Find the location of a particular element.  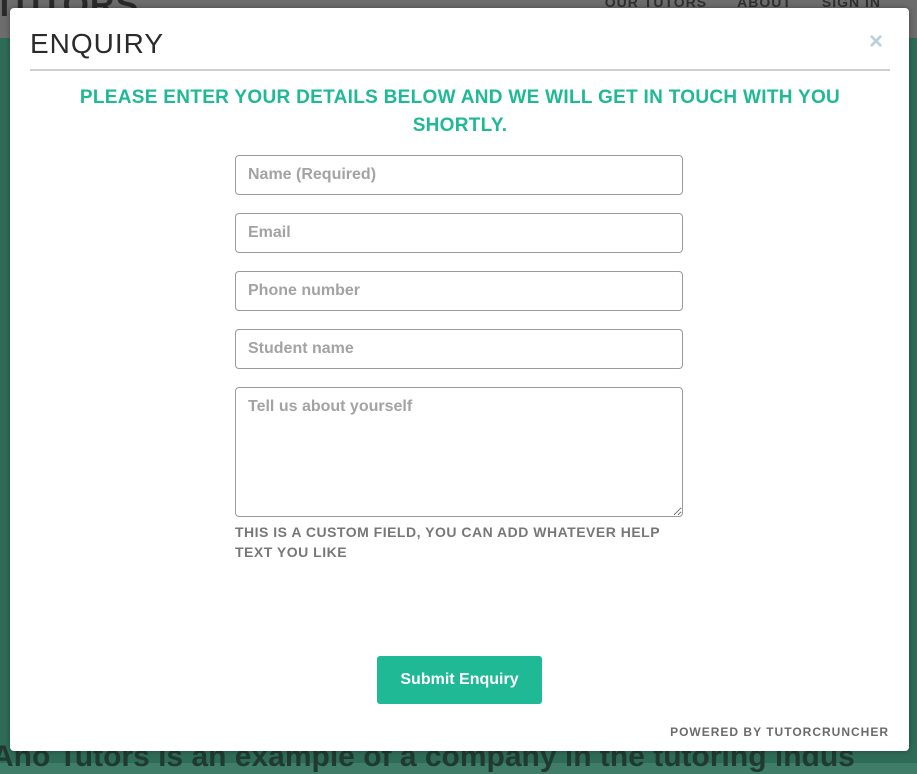

powered-by-text: POWERED BY TUTORCRUNCHER is located at coordinates (779, 732).